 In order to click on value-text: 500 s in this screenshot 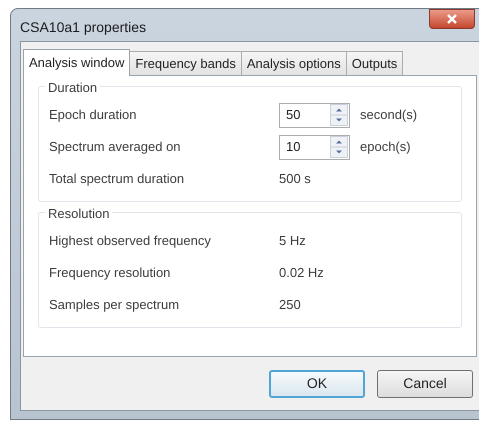, I will do `click(295, 179)`.